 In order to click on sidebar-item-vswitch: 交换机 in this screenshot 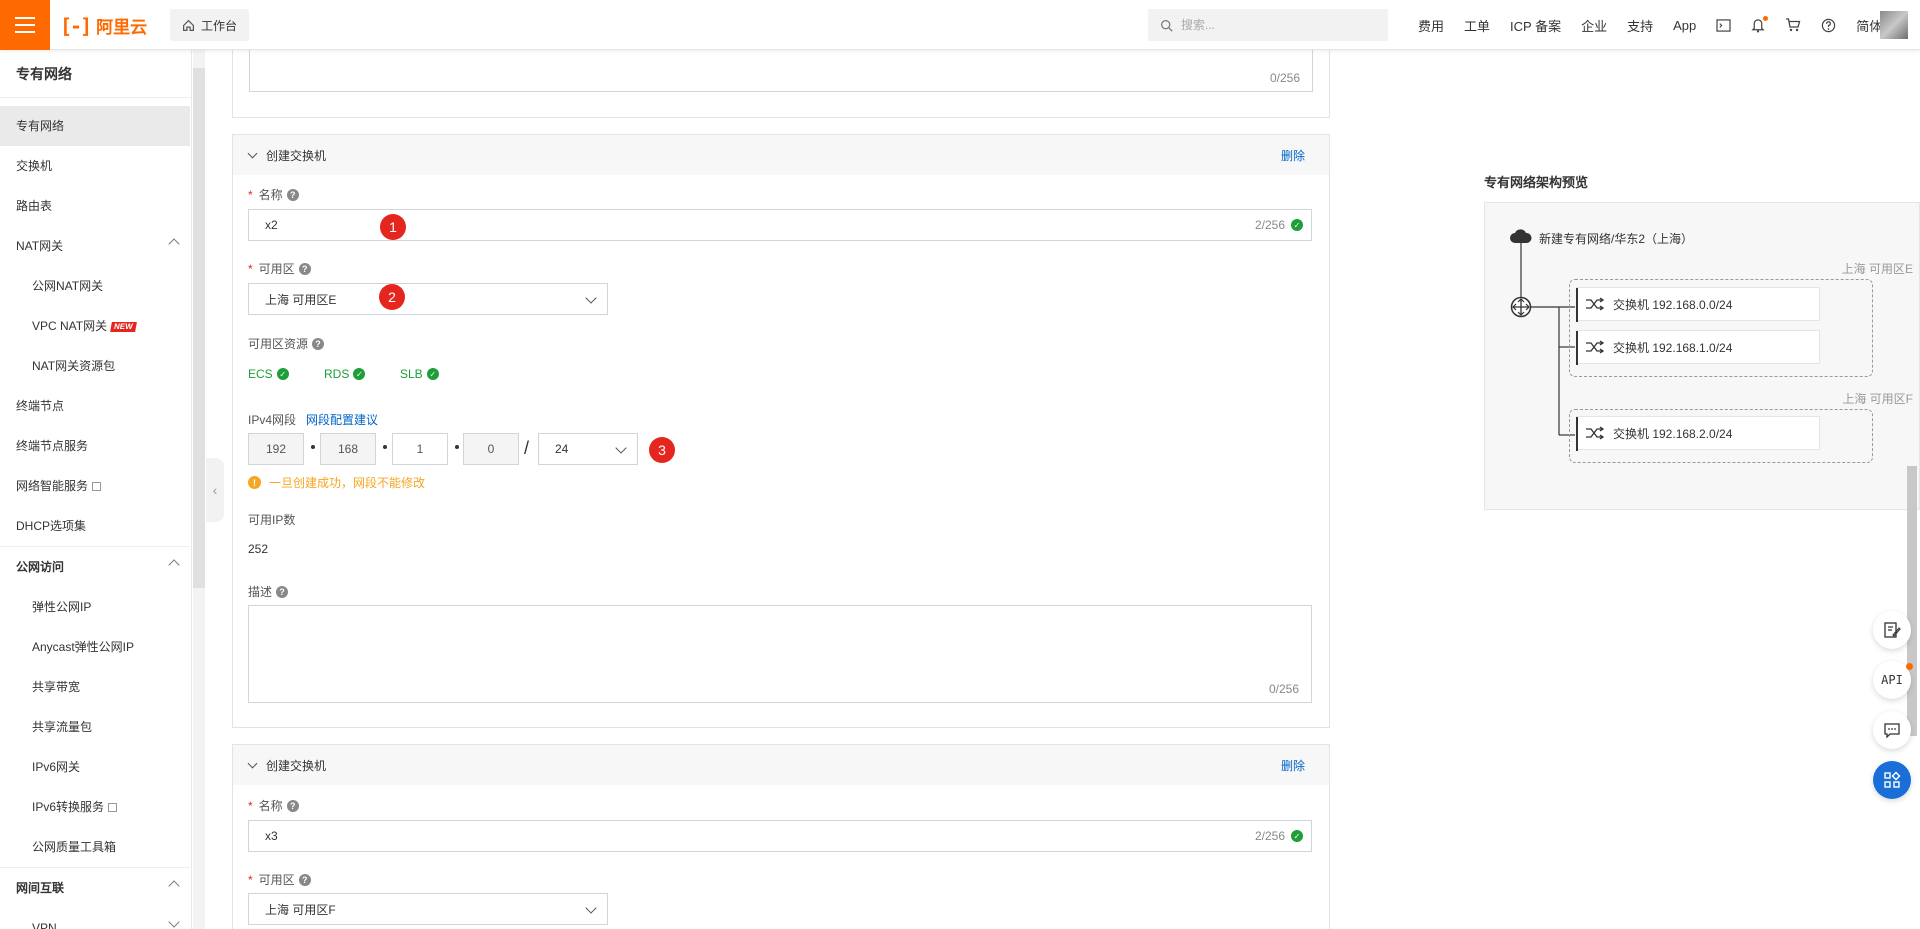, I will do `click(95, 166)`.